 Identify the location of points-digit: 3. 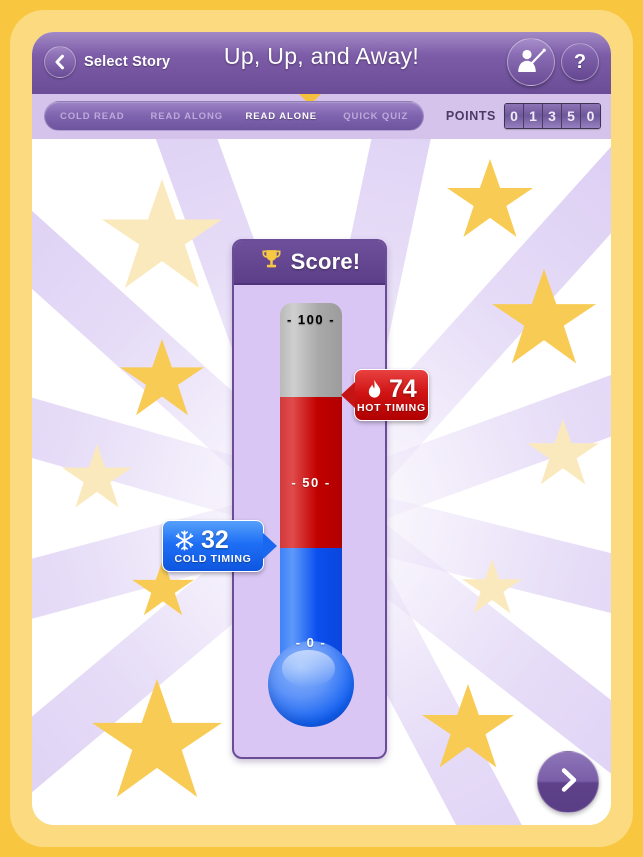
(552, 116).